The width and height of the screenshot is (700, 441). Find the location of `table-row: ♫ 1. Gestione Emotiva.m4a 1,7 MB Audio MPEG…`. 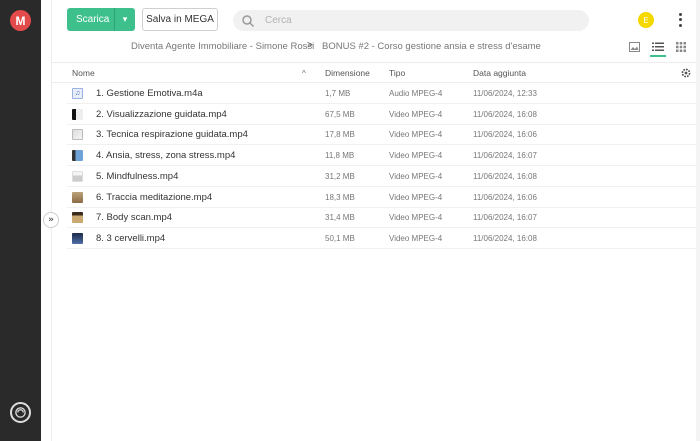

table-row: ♫ 1. Gestione Emotiva.m4a 1,7 MB Audio MPEG… is located at coordinates (381, 94).